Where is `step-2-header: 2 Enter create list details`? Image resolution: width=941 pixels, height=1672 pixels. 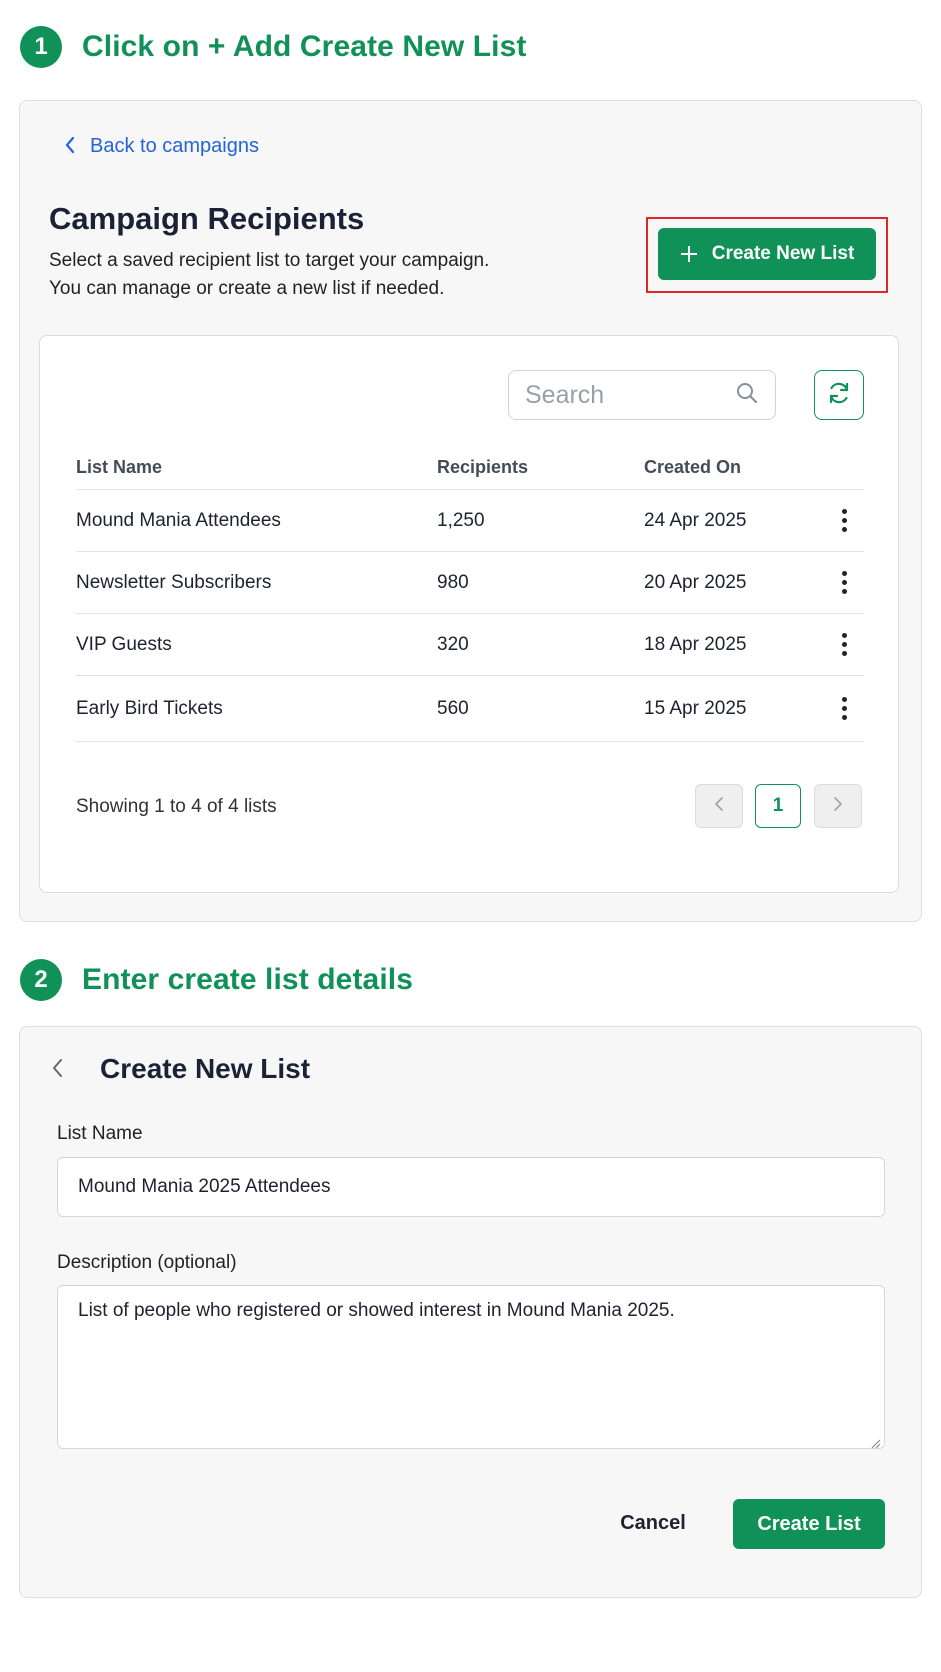
step-2-header: 2 Enter create list details is located at coordinates (216, 980).